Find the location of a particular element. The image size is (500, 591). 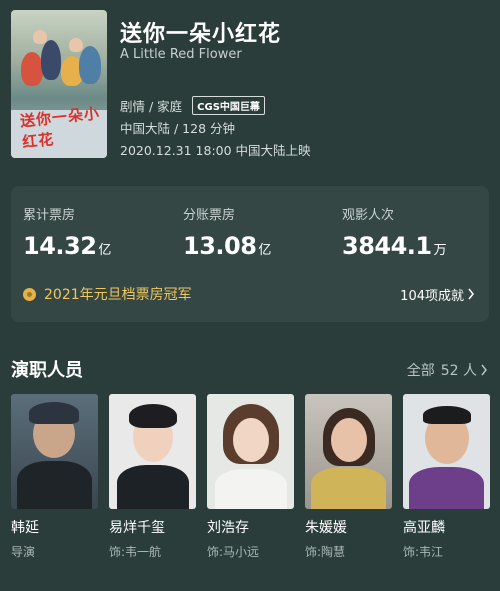

view-all-cast-link: 全部 52 人 is located at coordinates (447, 370).